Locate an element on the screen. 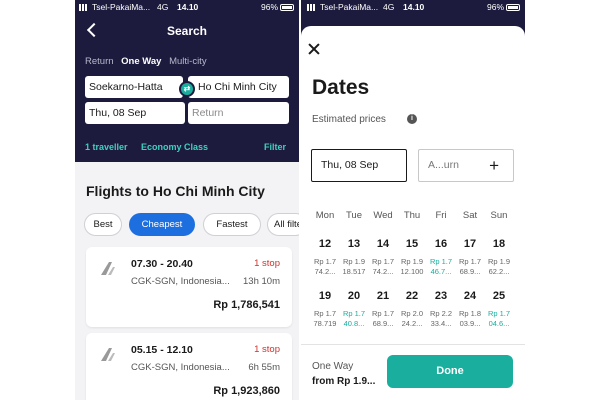  day-number: 20 is located at coordinates (354, 296).